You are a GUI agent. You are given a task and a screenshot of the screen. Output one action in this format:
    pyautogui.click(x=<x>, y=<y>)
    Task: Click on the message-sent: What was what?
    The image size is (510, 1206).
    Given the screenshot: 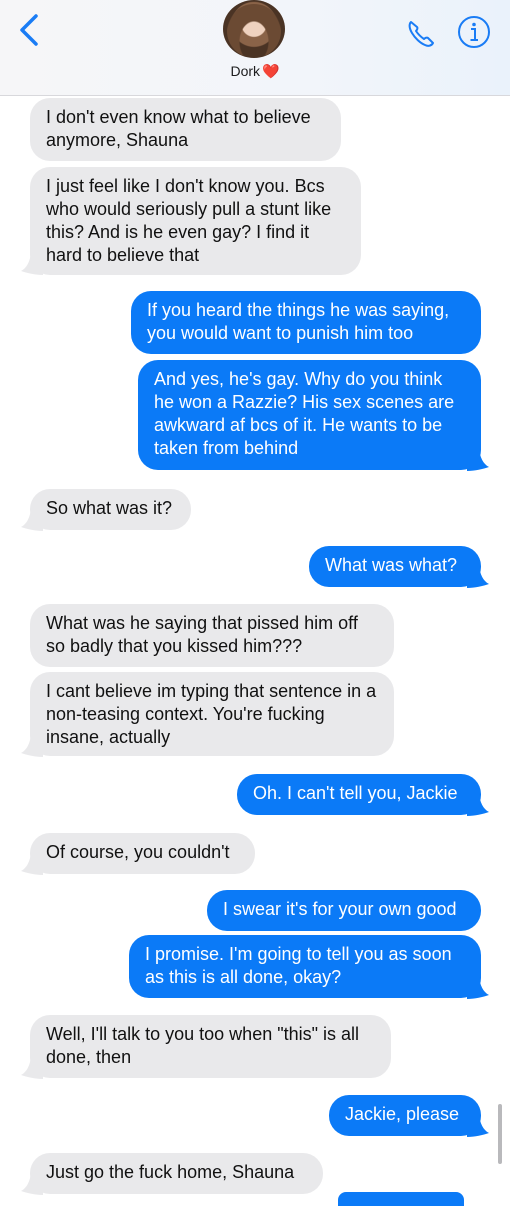 What is the action you would take?
    pyautogui.click(x=395, y=566)
    